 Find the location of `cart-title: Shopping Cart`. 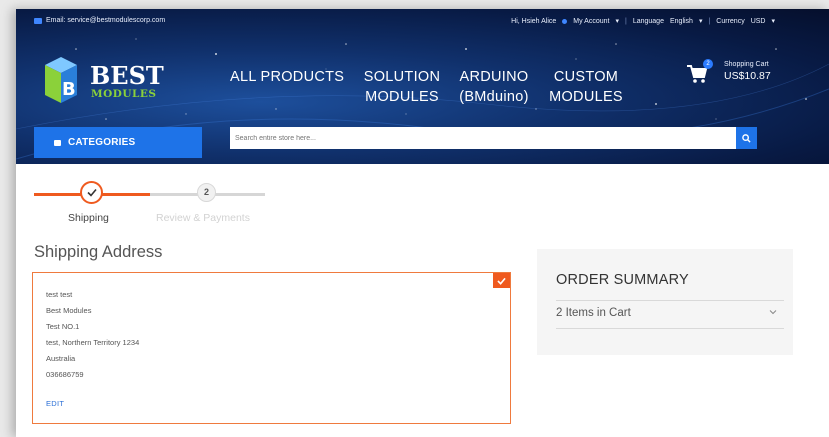

cart-title: Shopping Cart is located at coordinates (746, 64).